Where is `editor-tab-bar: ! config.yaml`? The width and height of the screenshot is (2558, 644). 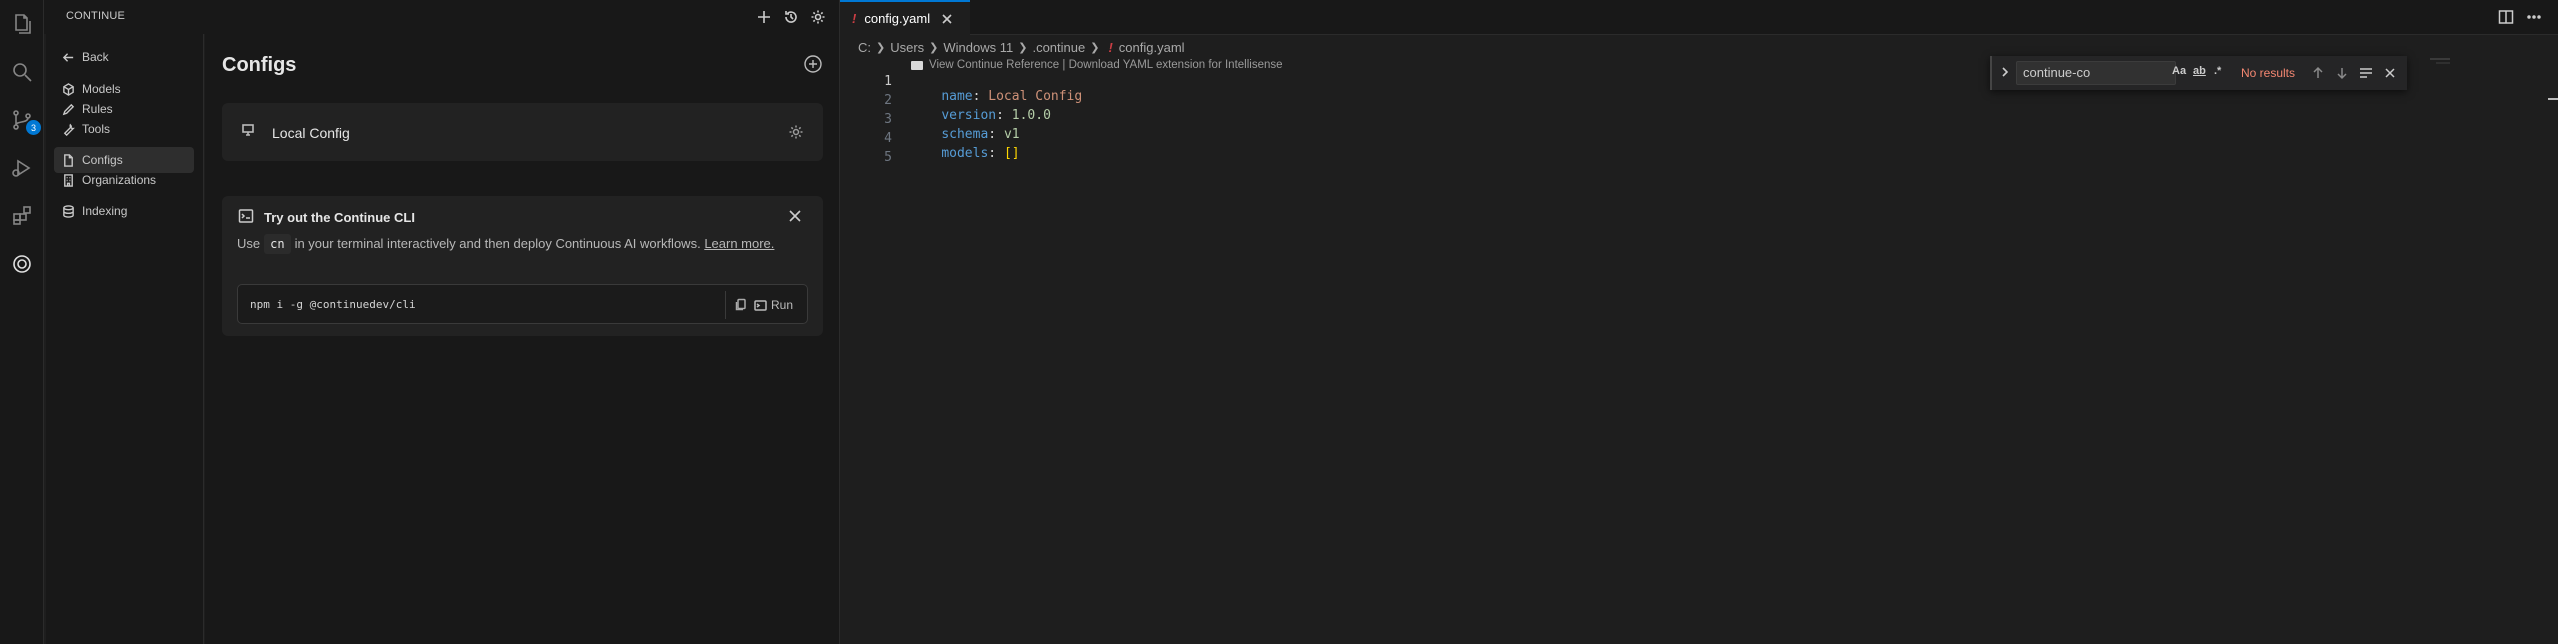 editor-tab-bar: ! config.yaml is located at coordinates (1699, 17).